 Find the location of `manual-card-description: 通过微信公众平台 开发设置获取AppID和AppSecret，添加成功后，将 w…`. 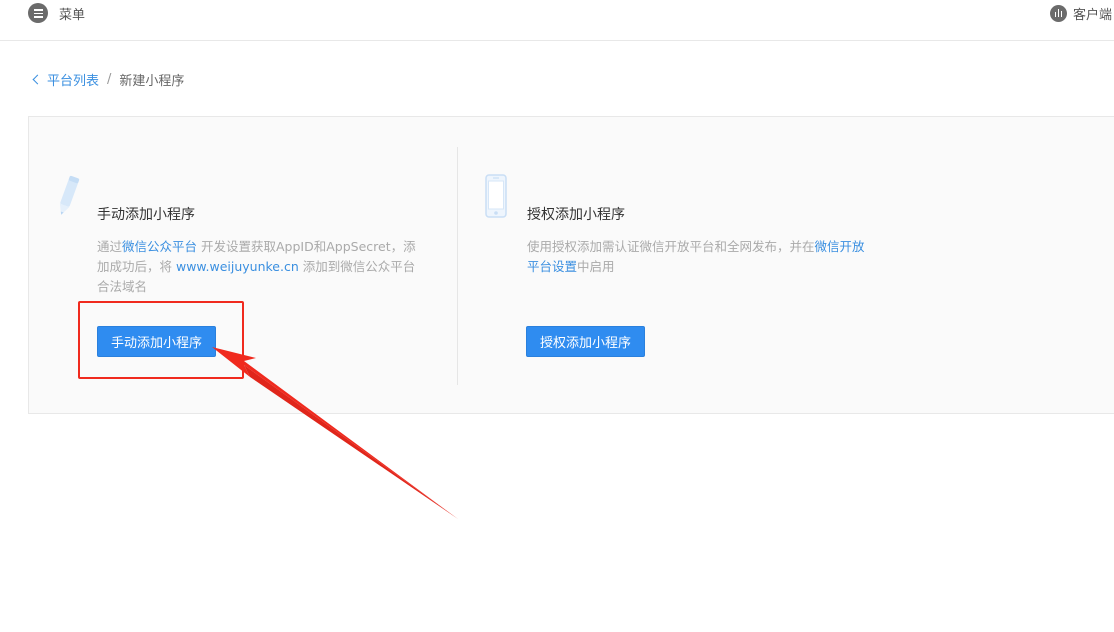

manual-card-description: 通过微信公众平台 开发设置获取AppID和AppSecret，添加成功后，将 w… is located at coordinates (256, 266).